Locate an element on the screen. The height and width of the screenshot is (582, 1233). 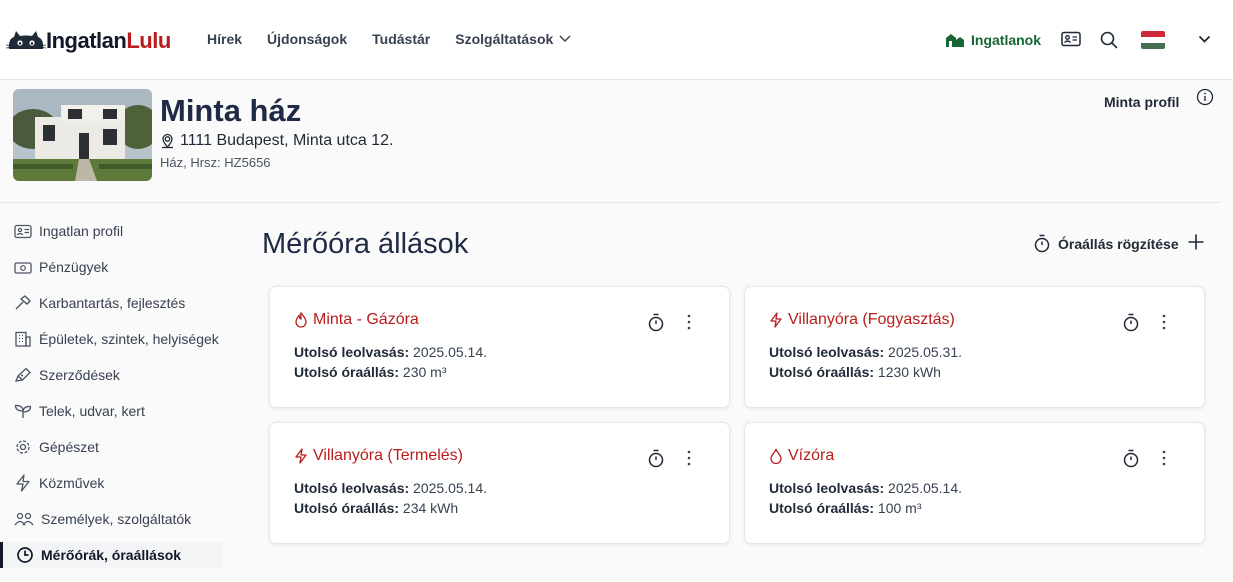
property-address-text: 1111 Budapest, Minta utca 12. is located at coordinates (287, 140).